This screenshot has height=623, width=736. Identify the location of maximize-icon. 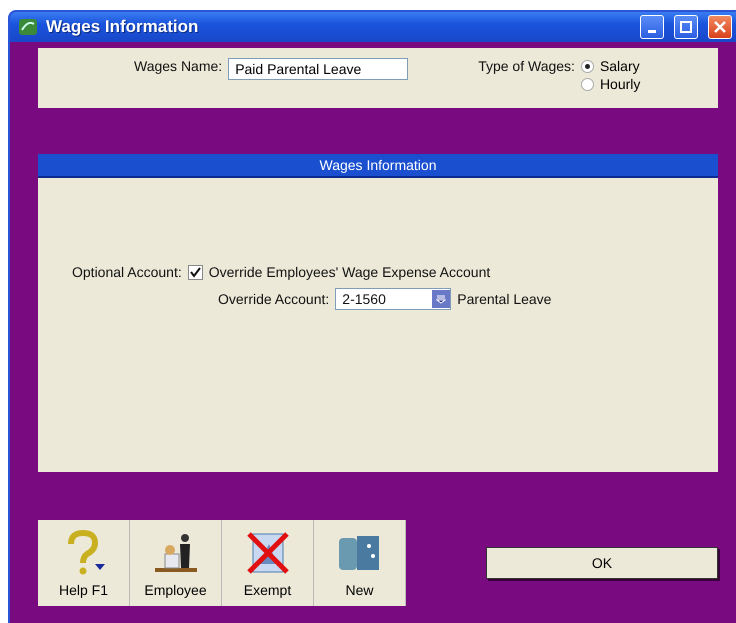
(686, 27).